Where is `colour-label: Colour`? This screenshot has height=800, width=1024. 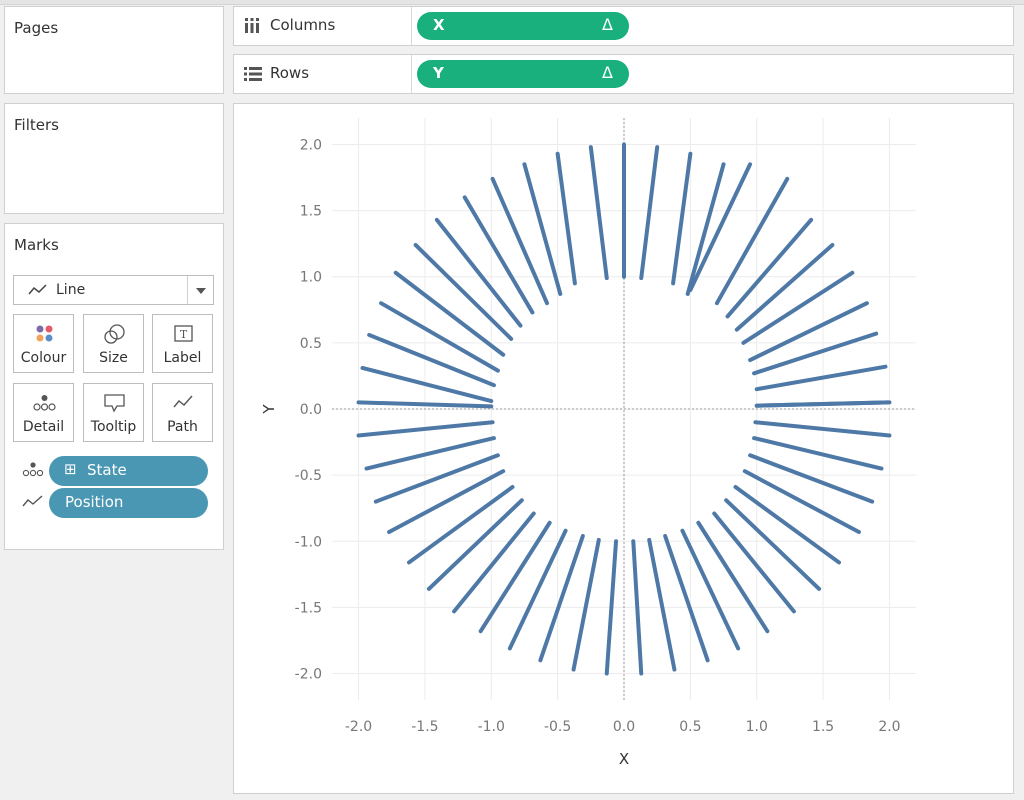
colour-label: Colour is located at coordinates (43, 358).